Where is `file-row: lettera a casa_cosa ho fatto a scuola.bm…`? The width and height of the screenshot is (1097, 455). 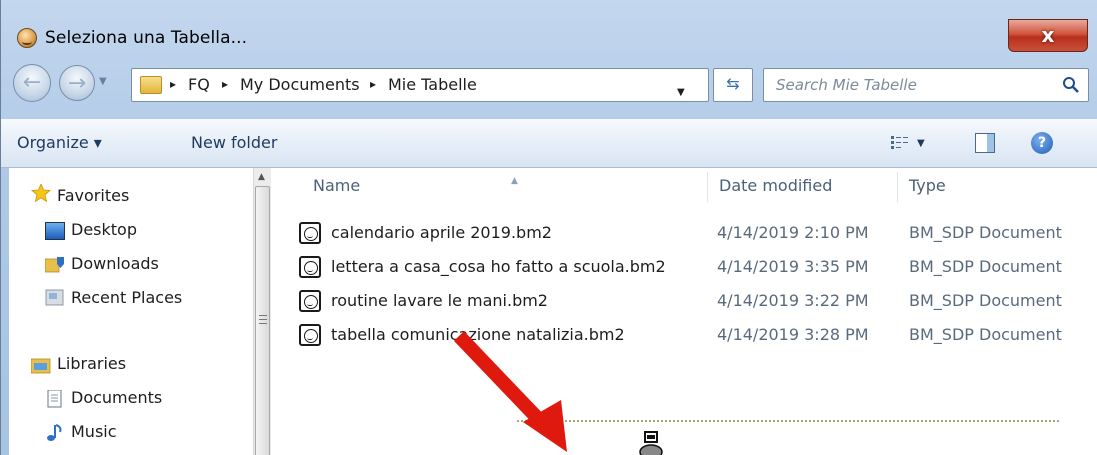
file-row: lettera a casa_cosa ho fatto a scuola.bm… is located at coordinates (684, 268).